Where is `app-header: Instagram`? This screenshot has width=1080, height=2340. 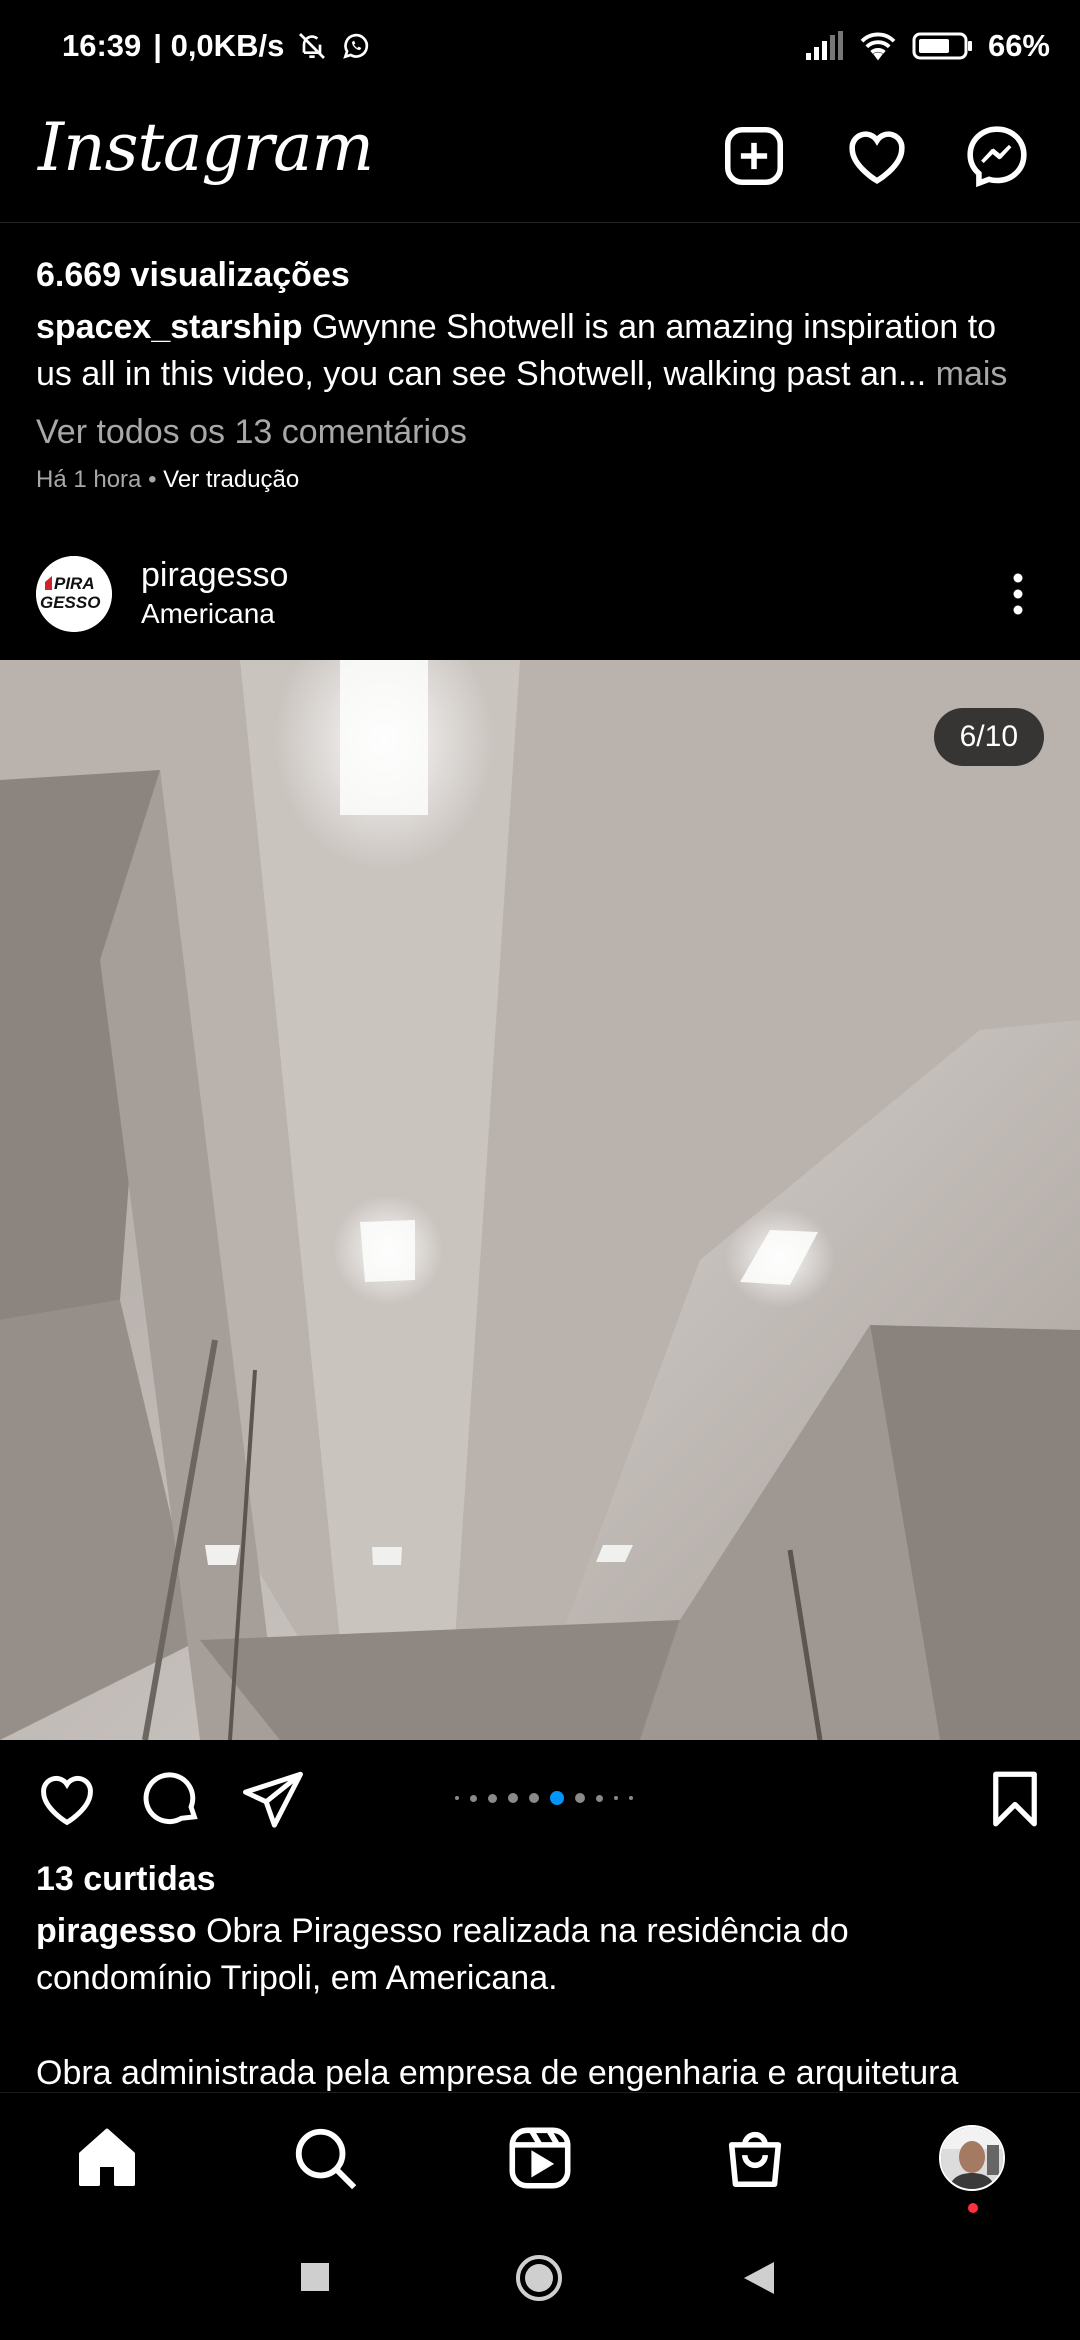 app-header: Instagram is located at coordinates (540, 159).